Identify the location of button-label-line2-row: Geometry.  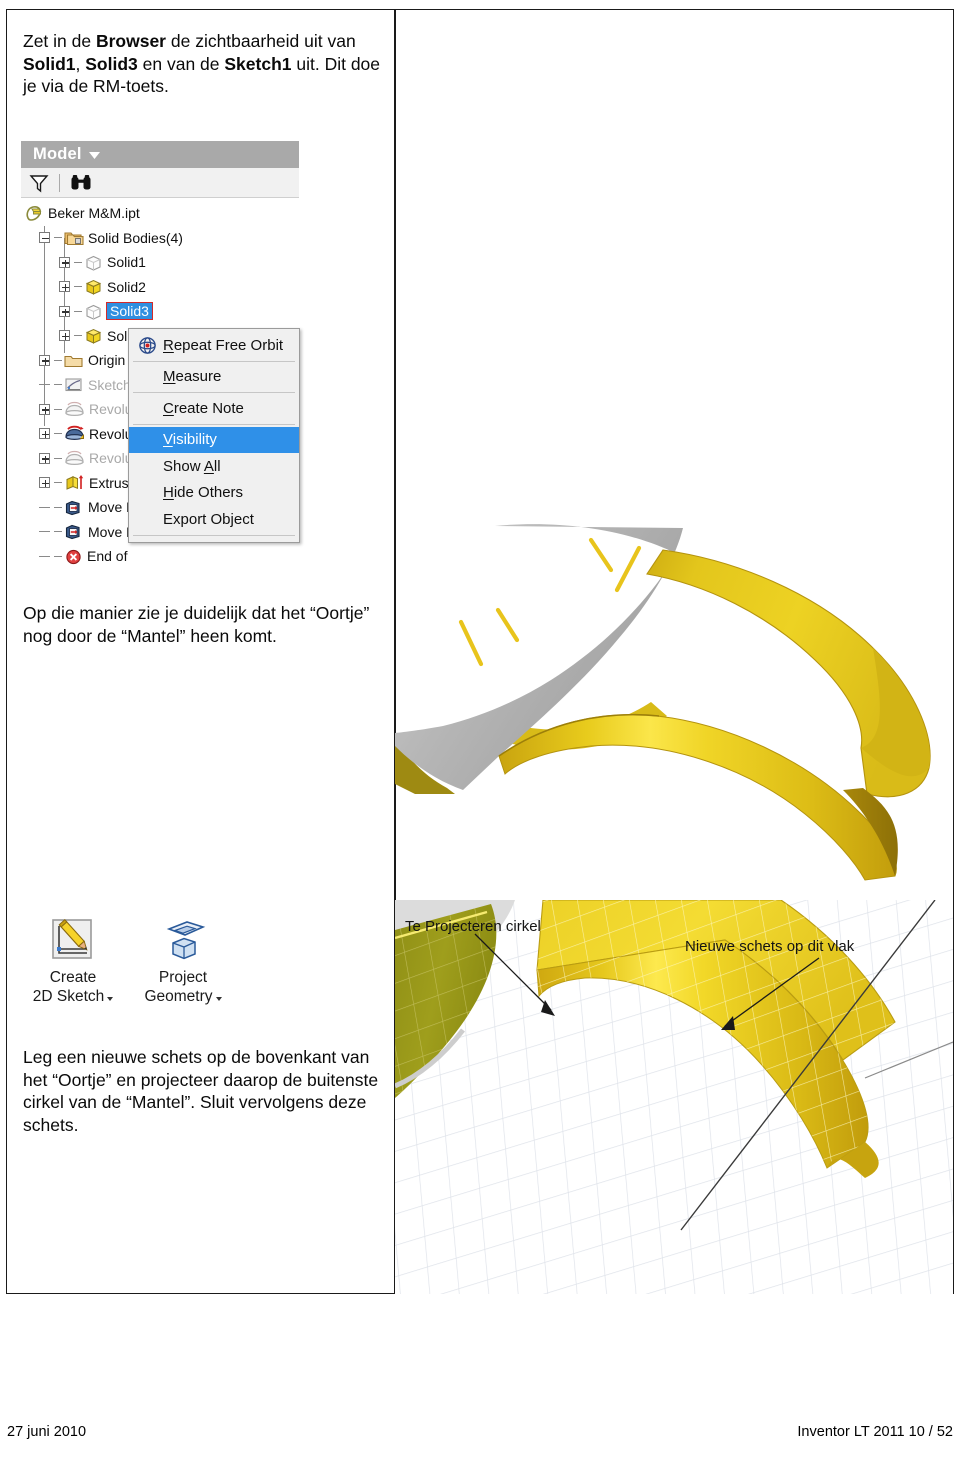
(183, 996).